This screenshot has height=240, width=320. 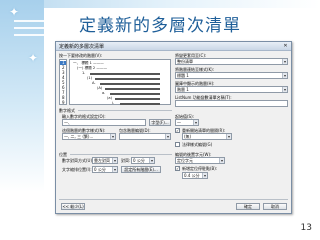 I want to click on restart-checkbox: ✓, so click(x=177, y=130).